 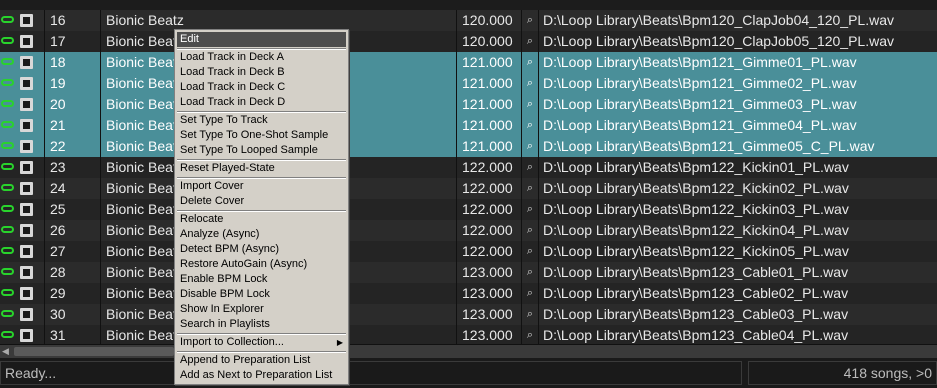 I want to click on track-number: 27, so click(x=75, y=251).